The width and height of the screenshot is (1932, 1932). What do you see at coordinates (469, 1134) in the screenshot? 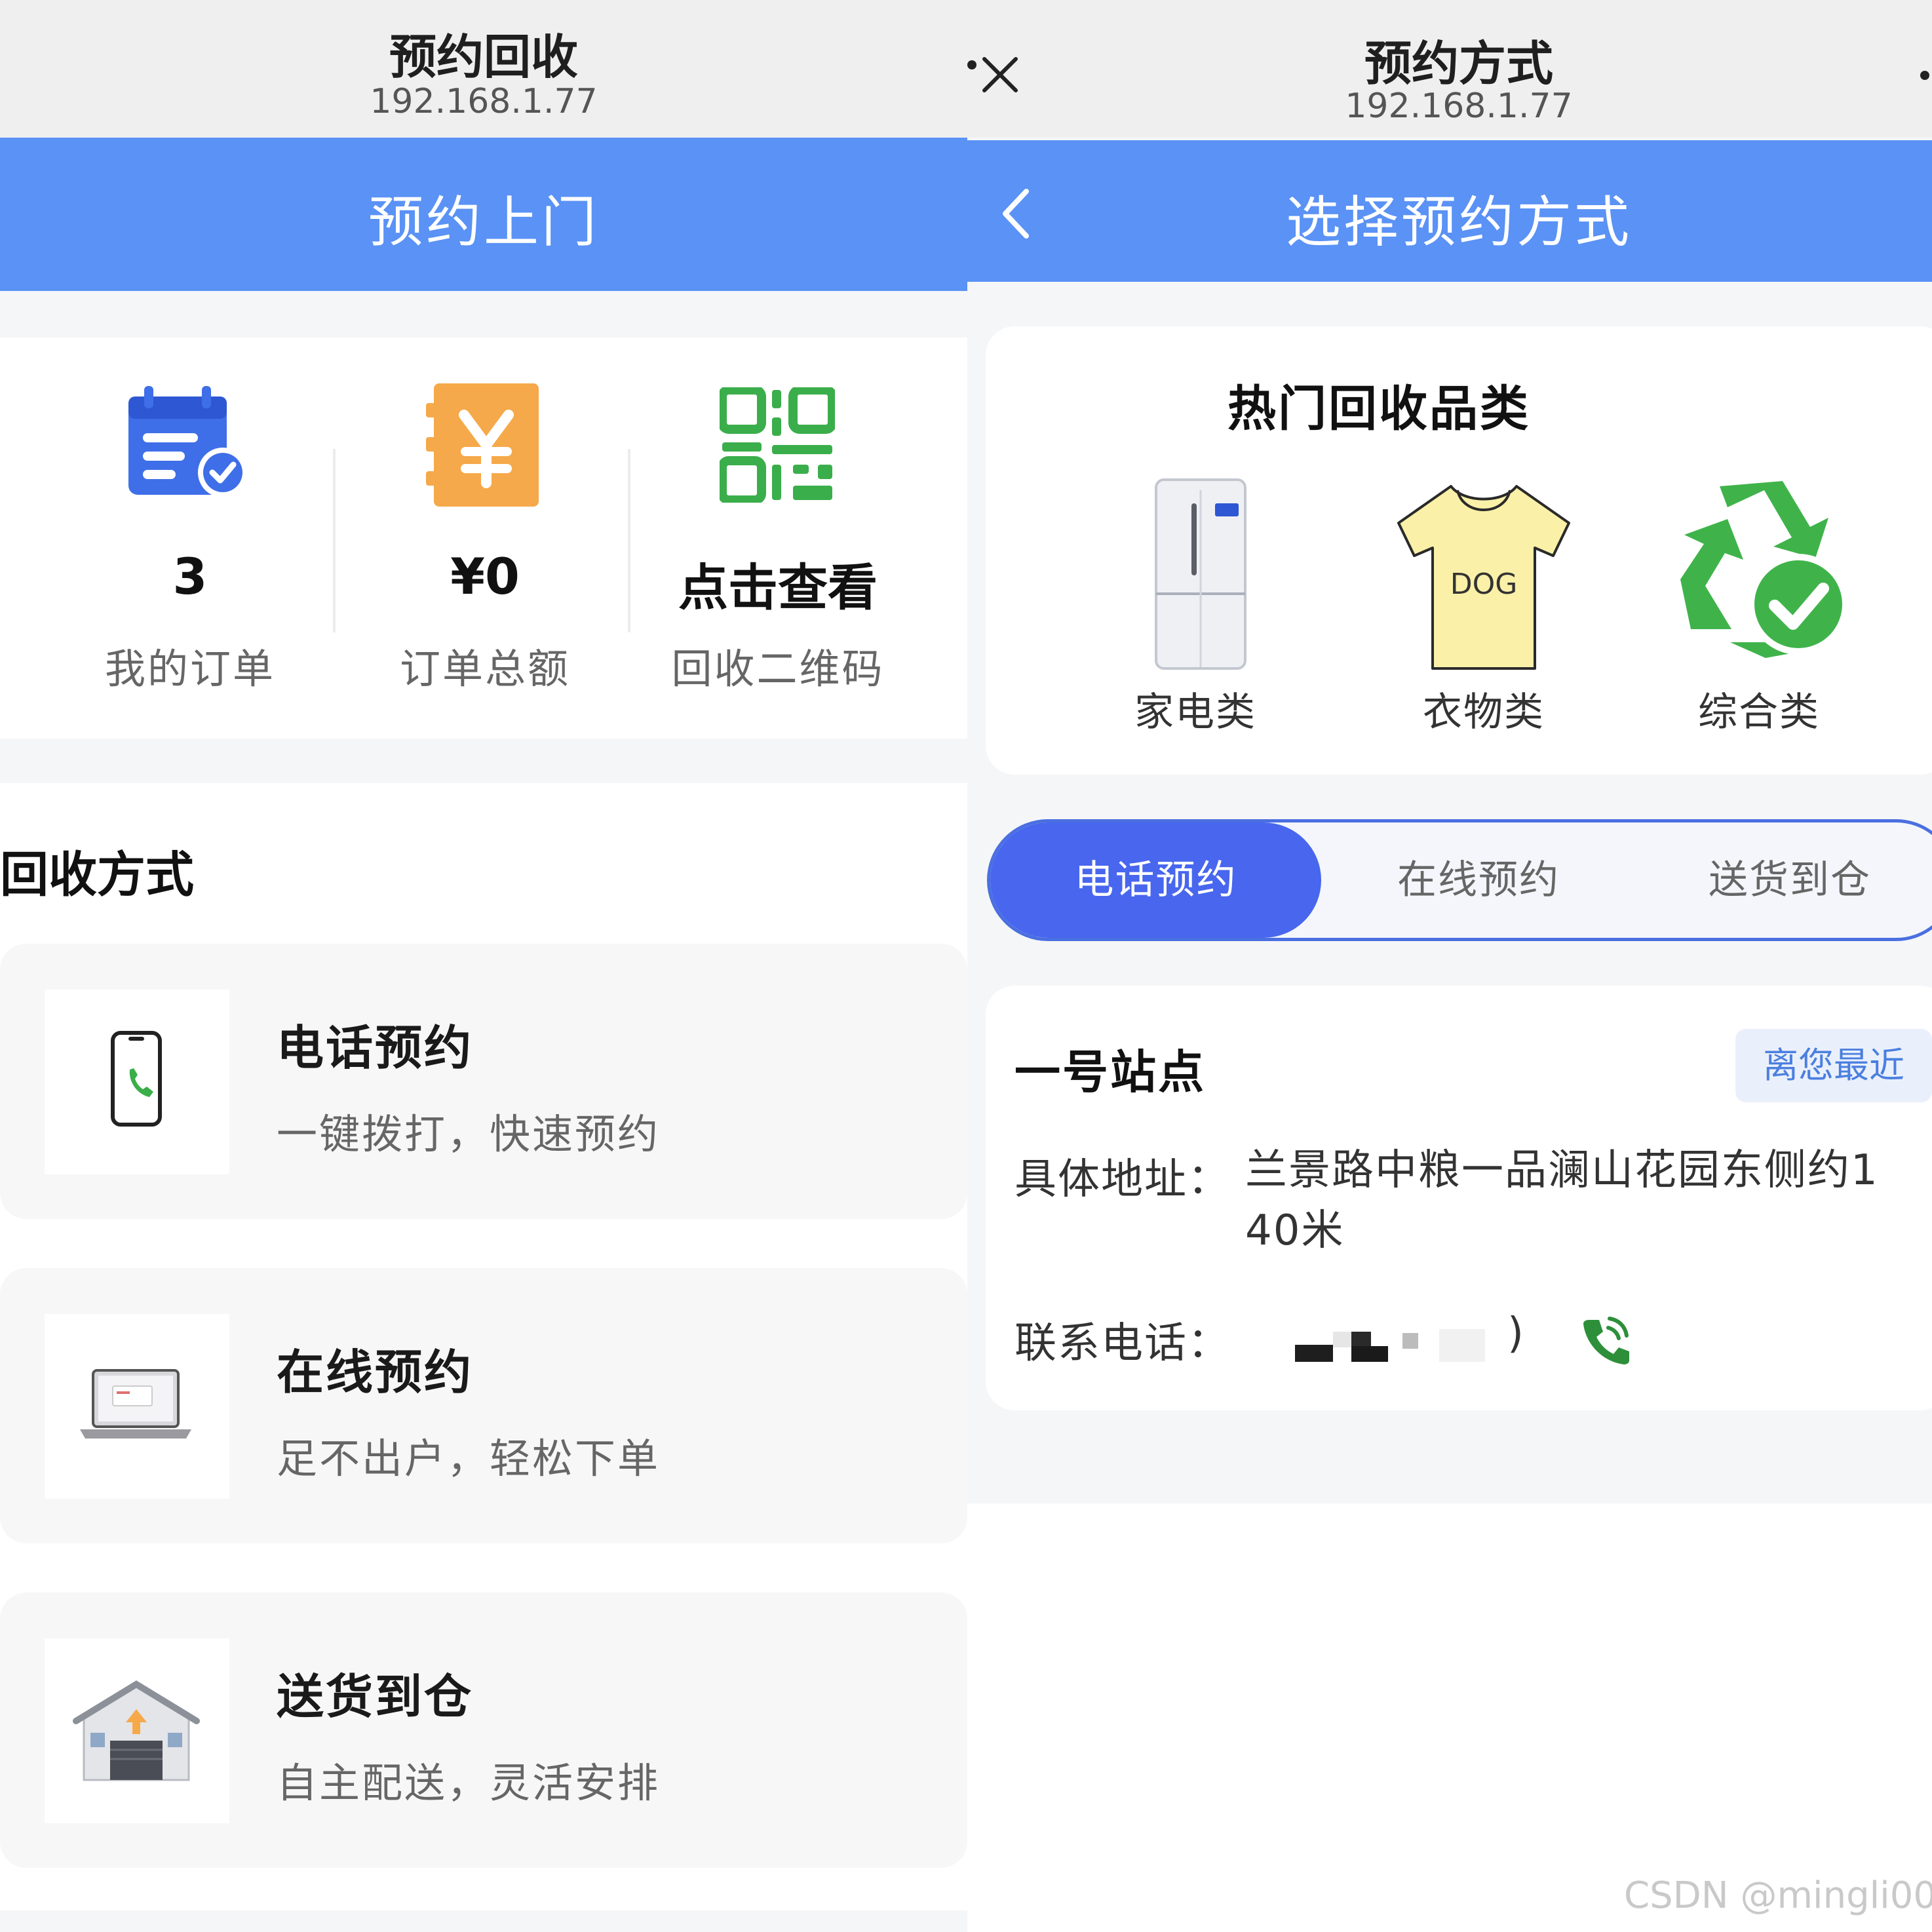
I see `method-subtitle: 一键拨打，快速预约` at bounding box center [469, 1134].